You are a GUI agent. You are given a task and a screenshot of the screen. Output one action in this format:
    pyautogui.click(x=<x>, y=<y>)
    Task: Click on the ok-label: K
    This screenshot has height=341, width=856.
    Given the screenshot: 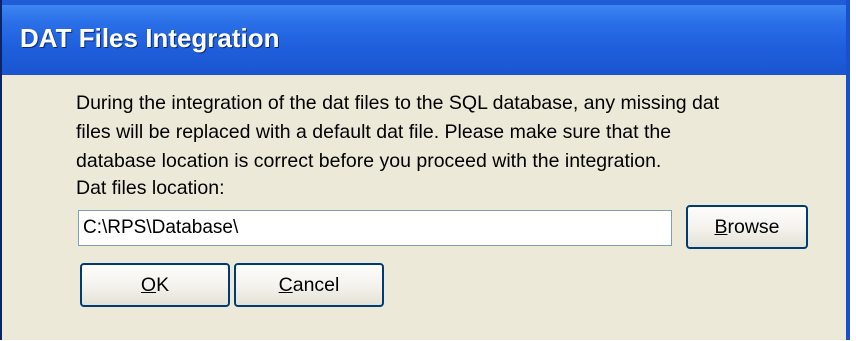 What is the action you would take?
    pyautogui.click(x=163, y=284)
    